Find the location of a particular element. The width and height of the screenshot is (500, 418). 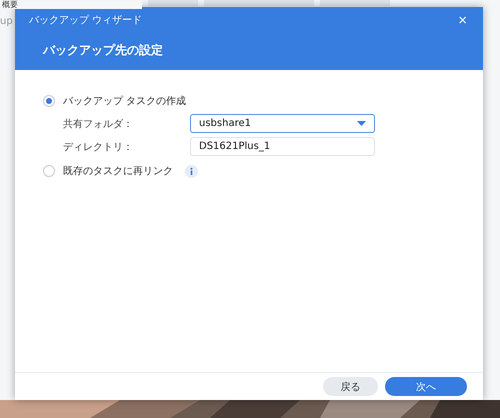

field-label: ディレクトリ： is located at coordinates (98, 147).